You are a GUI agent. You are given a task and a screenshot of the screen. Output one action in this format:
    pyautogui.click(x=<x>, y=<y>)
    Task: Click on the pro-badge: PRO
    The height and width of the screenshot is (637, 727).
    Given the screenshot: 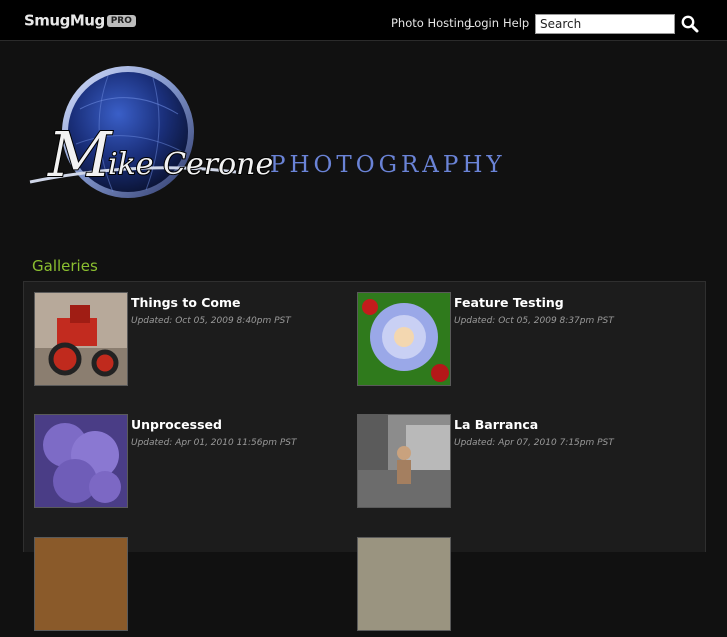 What is the action you would take?
    pyautogui.click(x=121, y=20)
    